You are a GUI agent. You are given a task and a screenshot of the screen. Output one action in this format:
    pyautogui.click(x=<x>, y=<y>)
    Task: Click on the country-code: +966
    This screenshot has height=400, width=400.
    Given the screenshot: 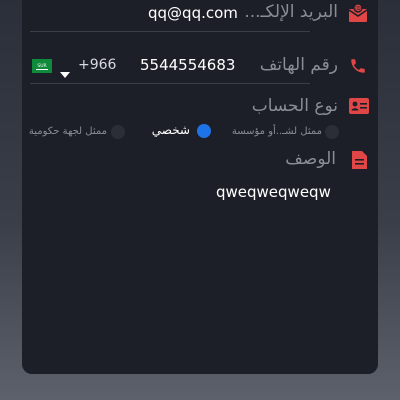 What is the action you would take?
    pyautogui.click(x=97, y=65)
    